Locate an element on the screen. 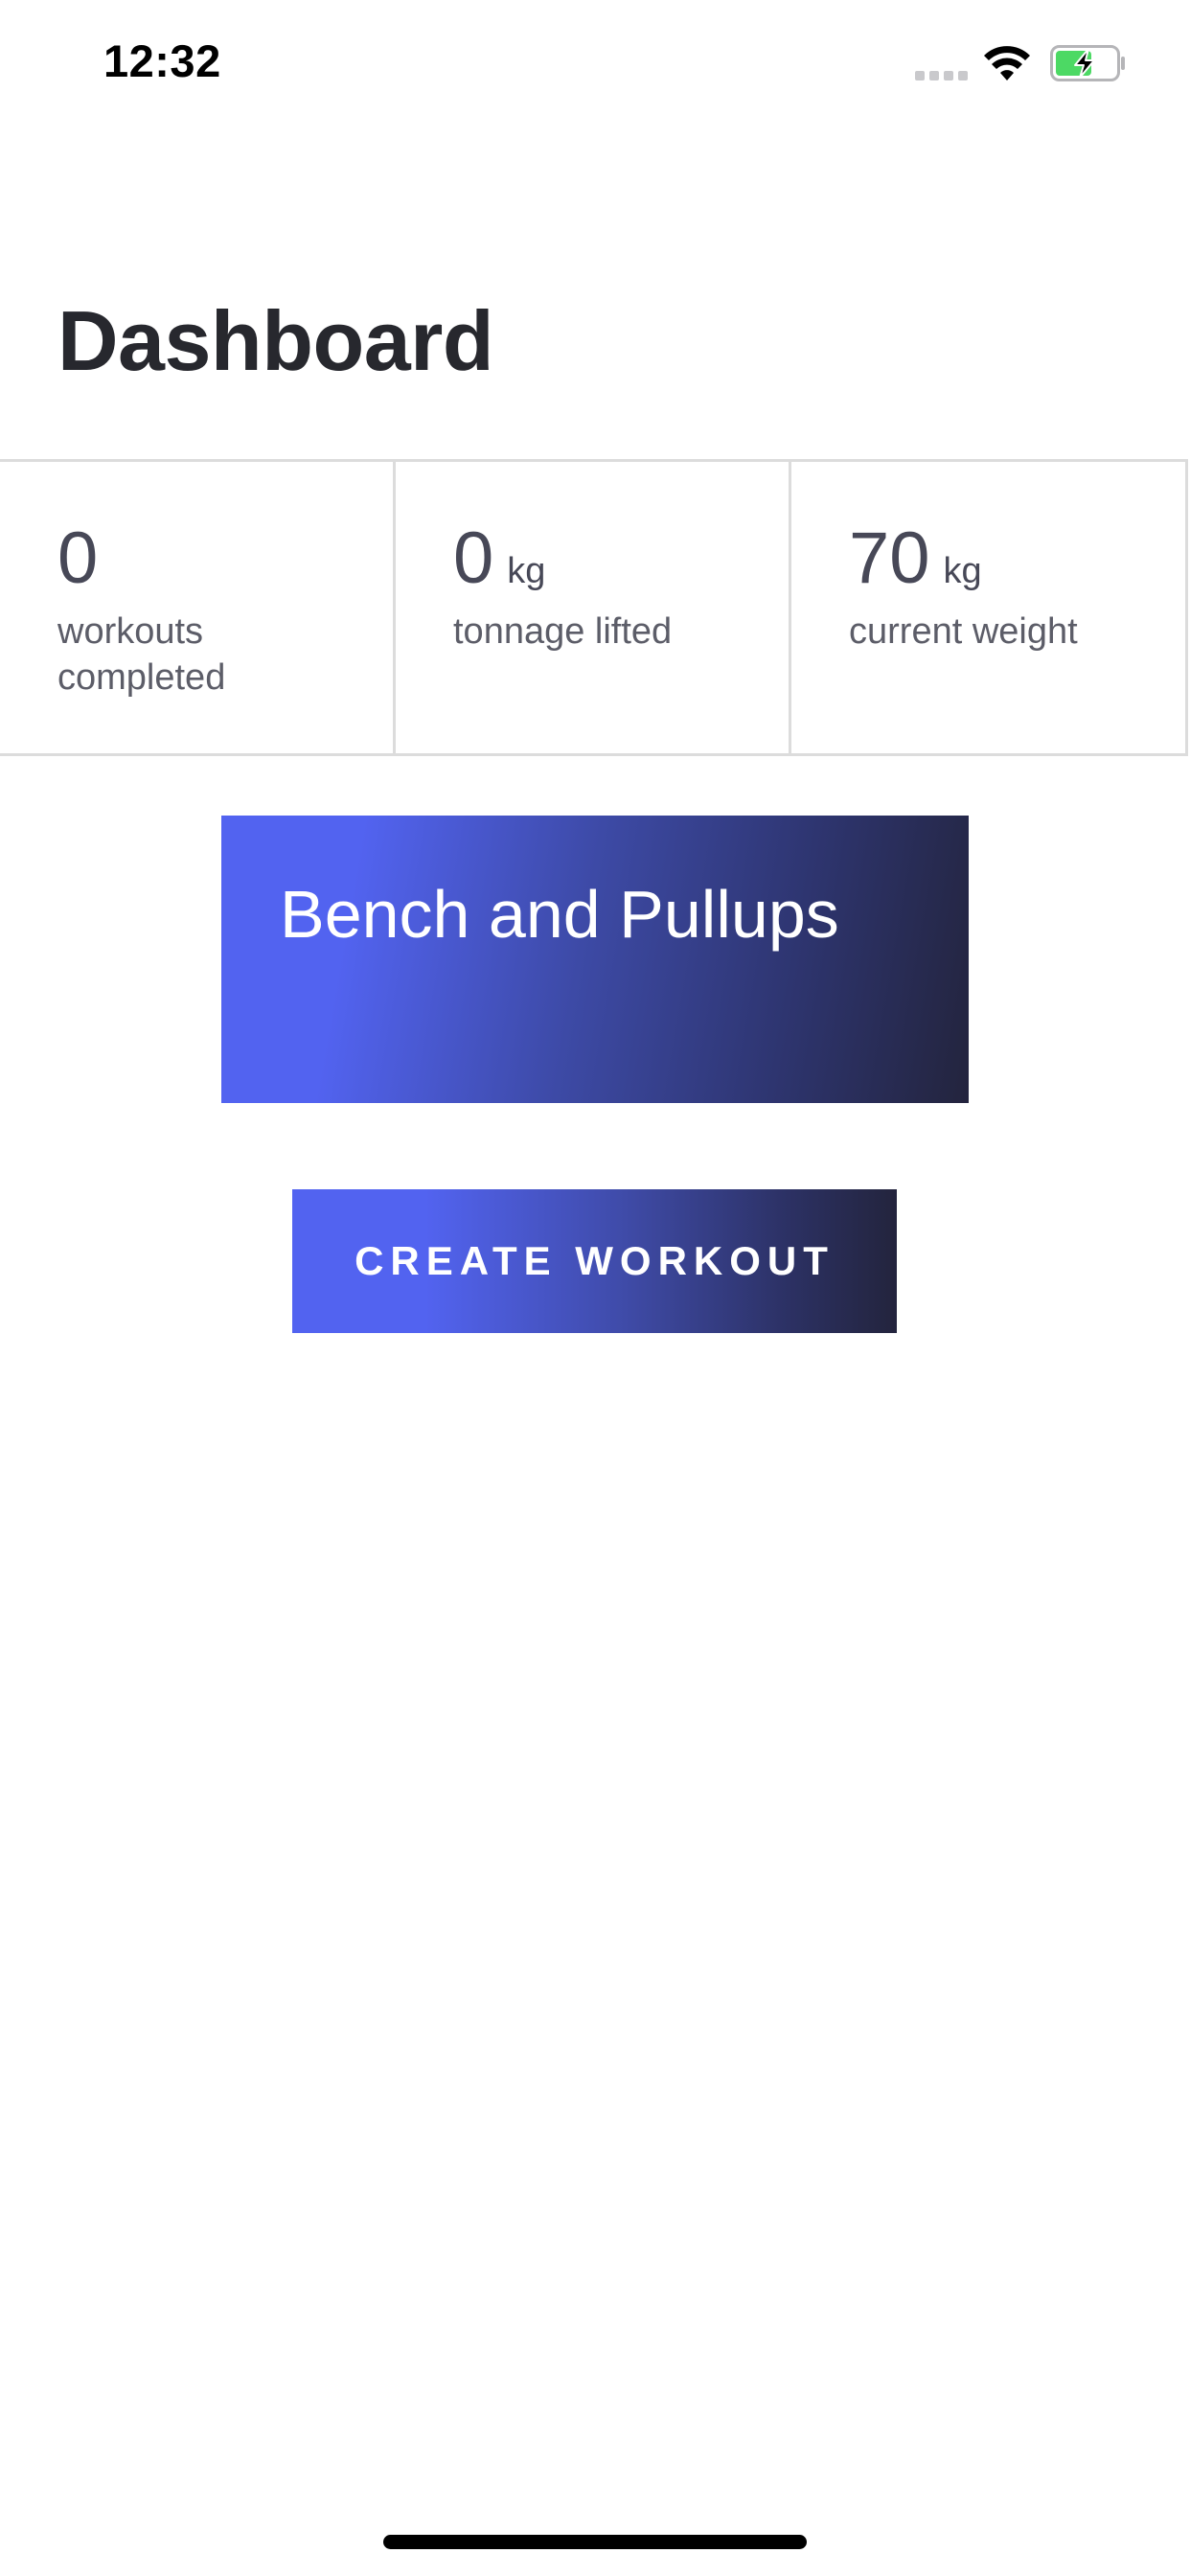 This screenshot has height=2576, width=1190. page-title: Dashboard is located at coordinates (276, 340).